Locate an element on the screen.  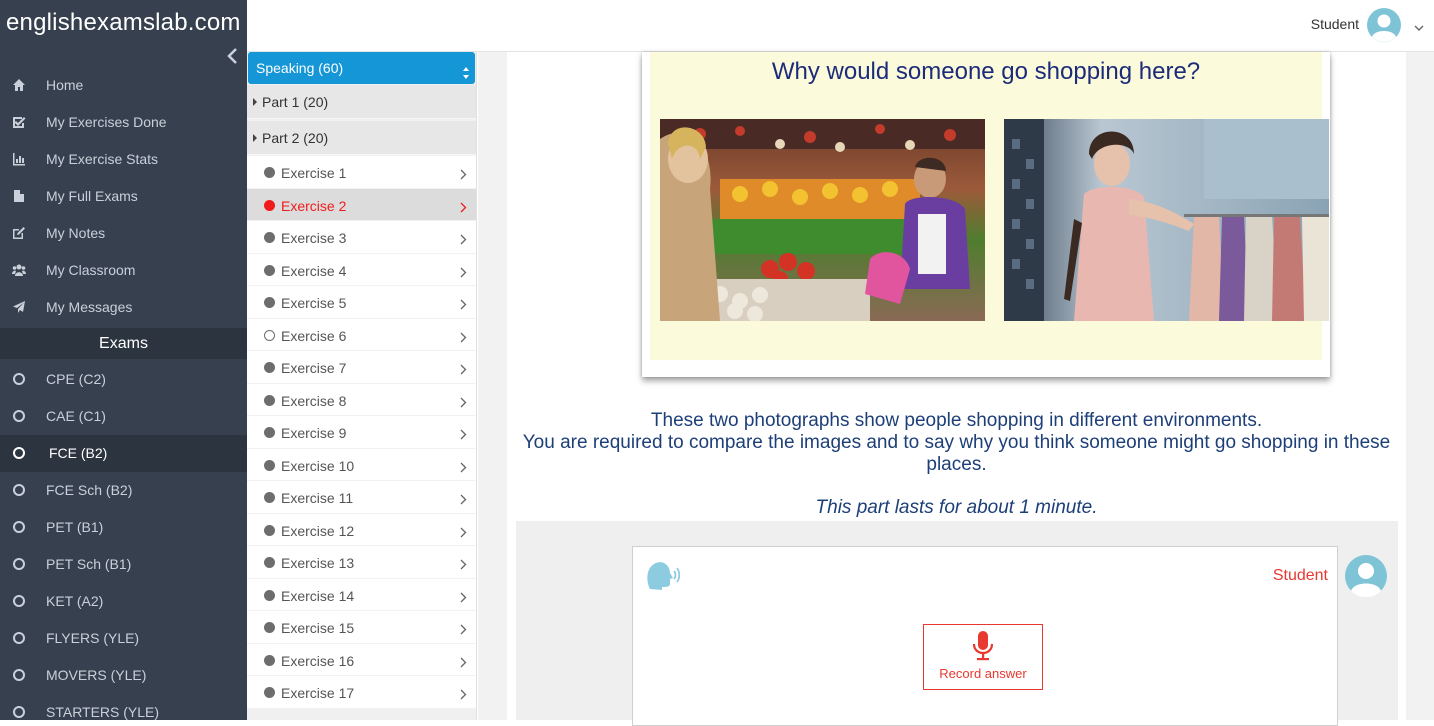
exercise-row: Exercise 3 is located at coordinates (361, 237).